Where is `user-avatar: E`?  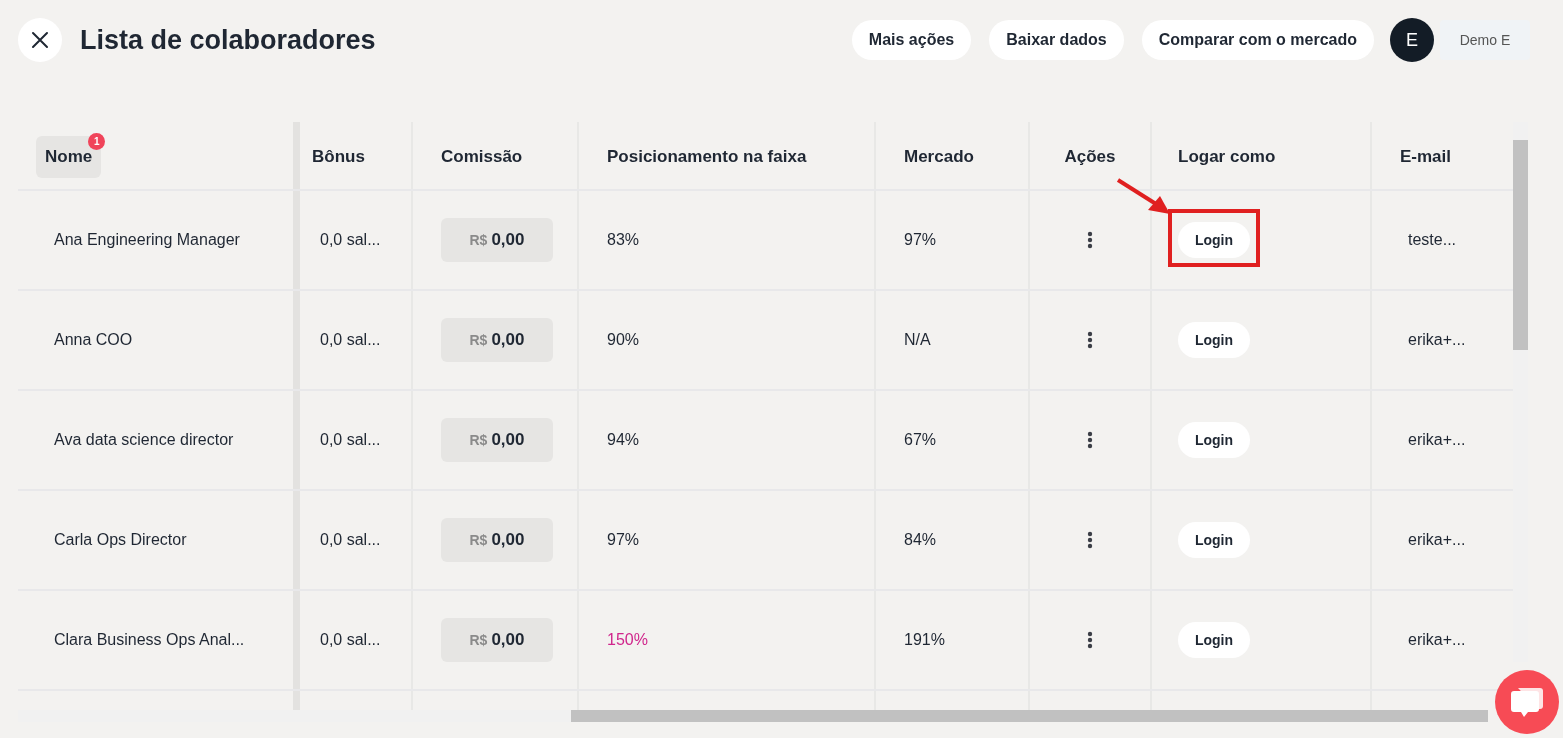
user-avatar: E is located at coordinates (1412, 40).